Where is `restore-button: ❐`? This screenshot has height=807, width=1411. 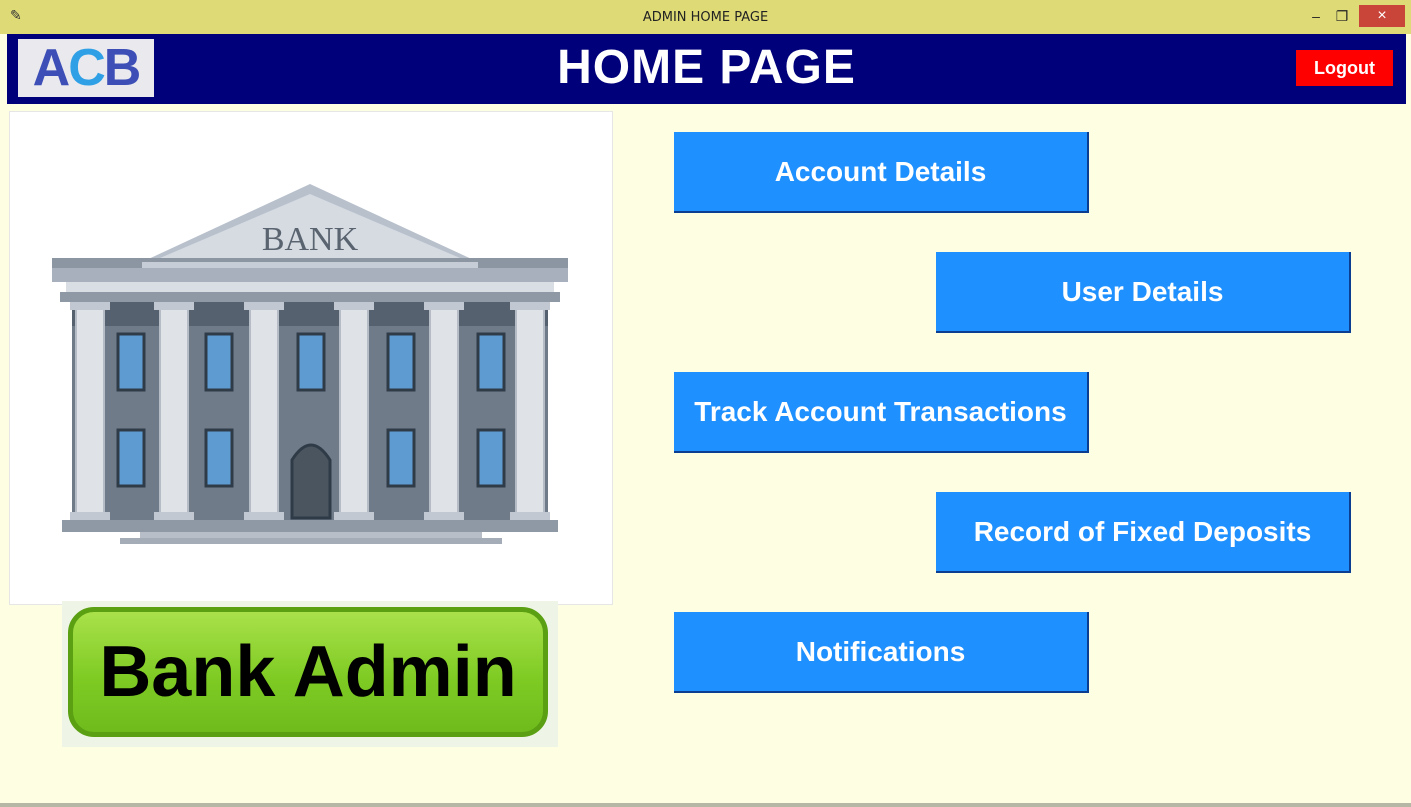
restore-button: ❐ is located at coordinates (1342, 16).